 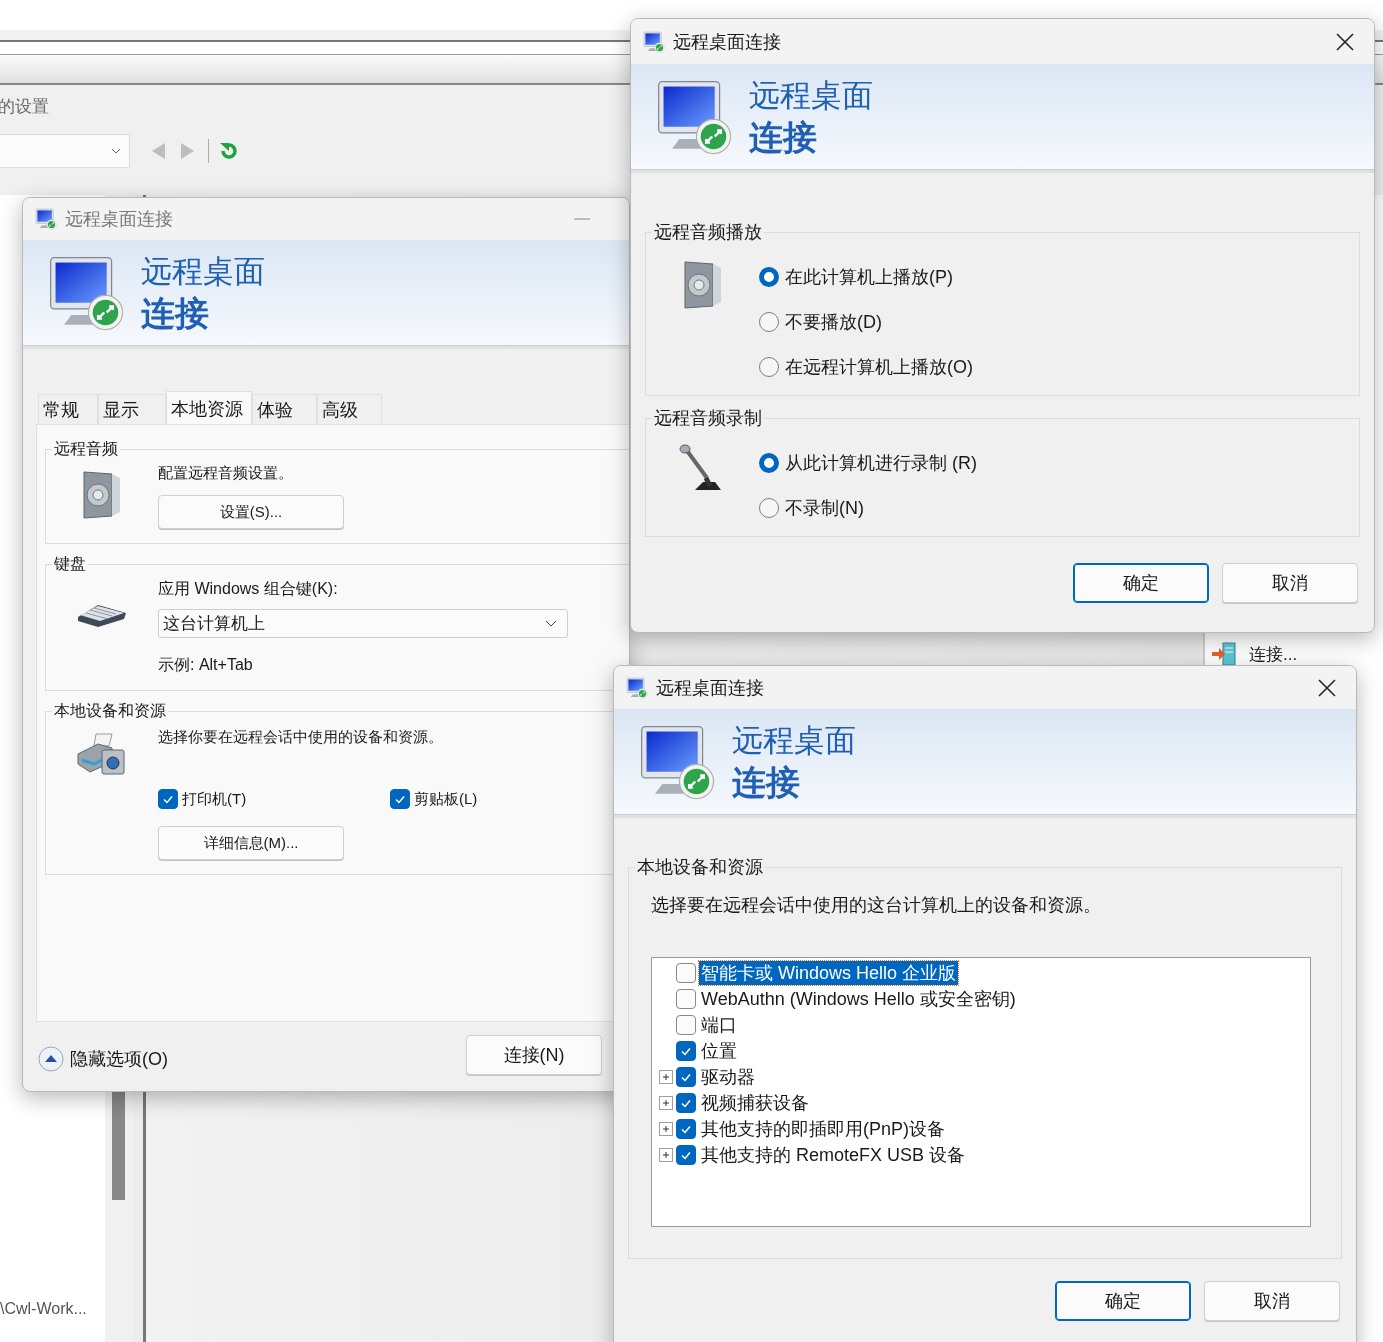 I want to click on list-item: 视频捕获设备, so click(x=755, y=1103).